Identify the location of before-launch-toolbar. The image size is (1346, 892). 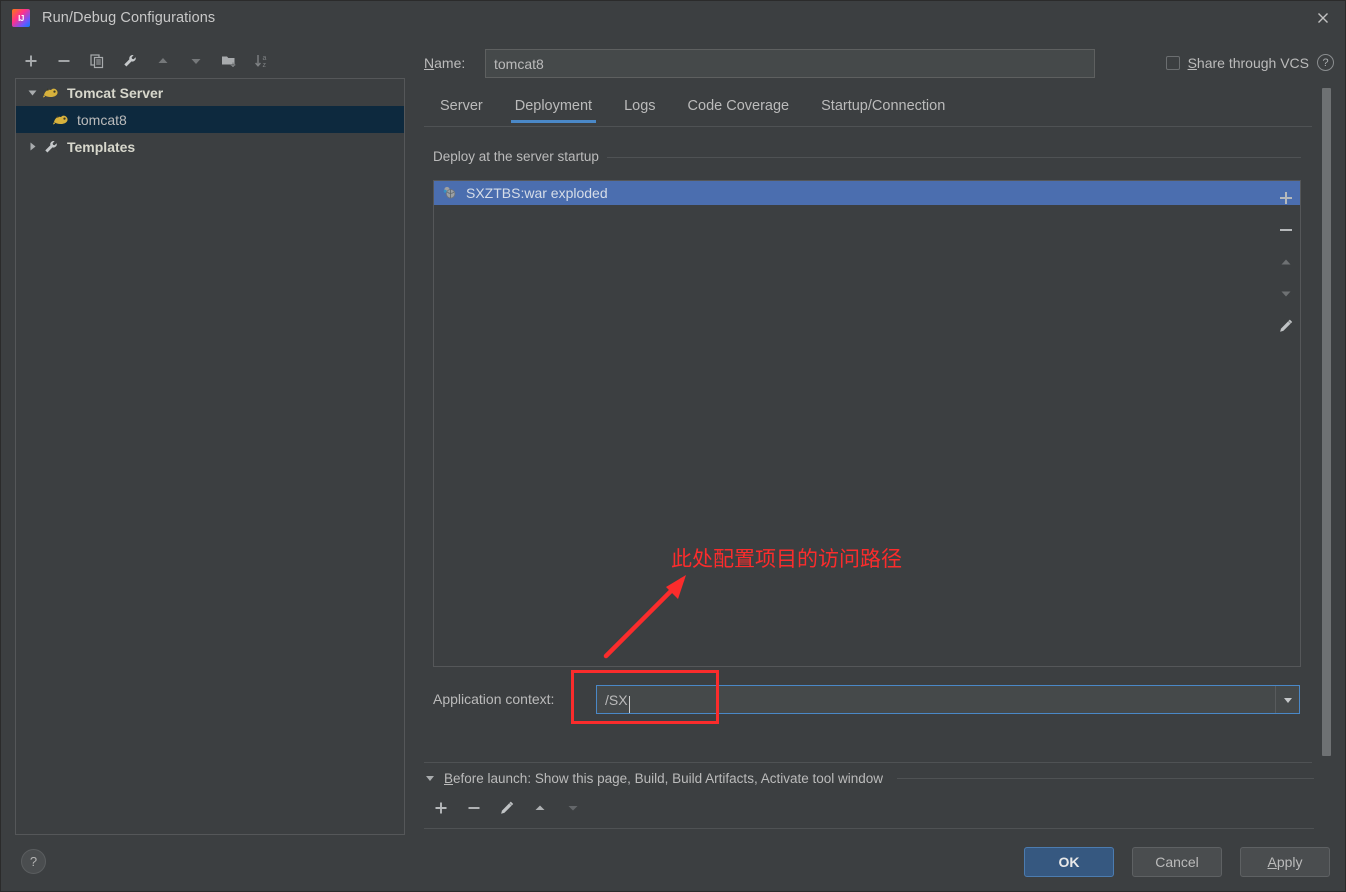
(506, 808).